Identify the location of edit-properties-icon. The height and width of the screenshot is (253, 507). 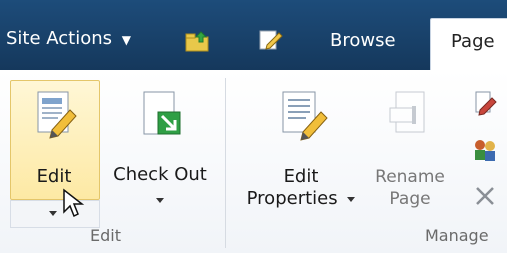
(301, 120).